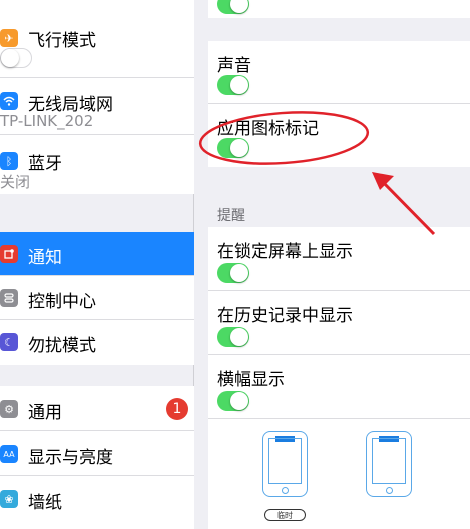 The height and width of the screenshot is (529, 470). I want to click on sidebar-group-notifications: 通知 控制中心 ☾ 勿扰模式, so click(97, 298).